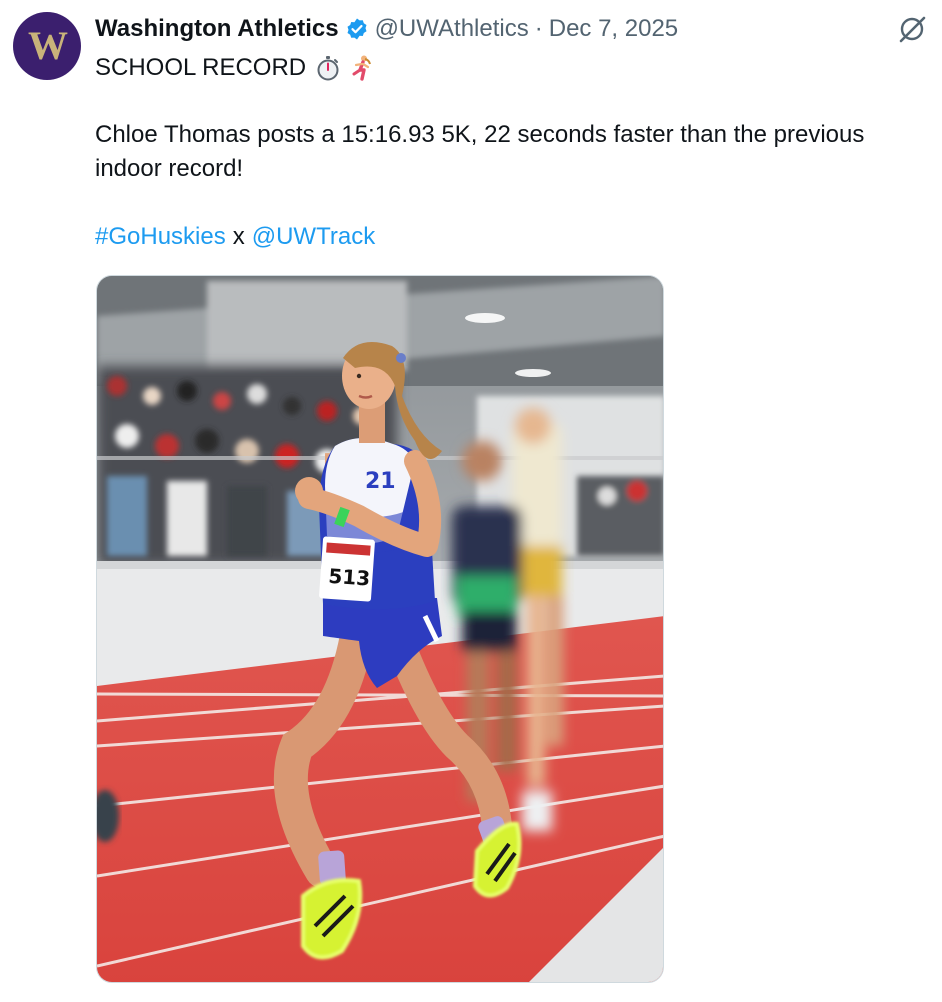 Image resolution: width=942 pixels, height=1002 pixels. What do you see at coordinates (217, 29) in the screenshot?
I see `display-name: Washington Athletics` at bounding box center [217, 29].